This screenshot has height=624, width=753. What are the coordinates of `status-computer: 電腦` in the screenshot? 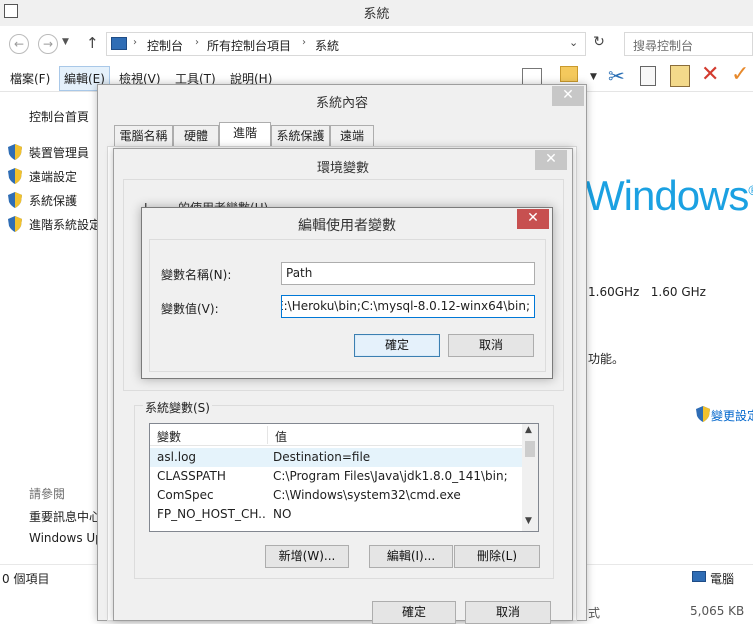 It's located at (722, 579).